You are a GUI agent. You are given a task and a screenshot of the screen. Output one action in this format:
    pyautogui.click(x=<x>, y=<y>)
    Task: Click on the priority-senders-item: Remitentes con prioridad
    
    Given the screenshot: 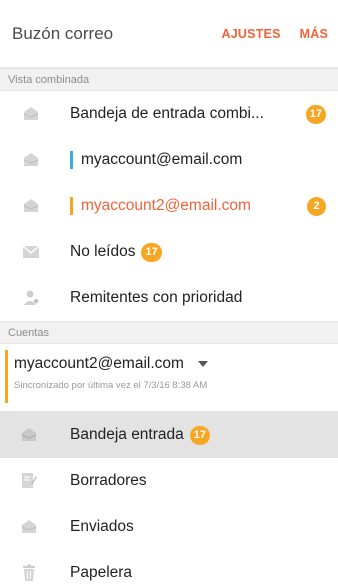 What is the action you would take?
    pyautogui.click(x=169, y=298)
    